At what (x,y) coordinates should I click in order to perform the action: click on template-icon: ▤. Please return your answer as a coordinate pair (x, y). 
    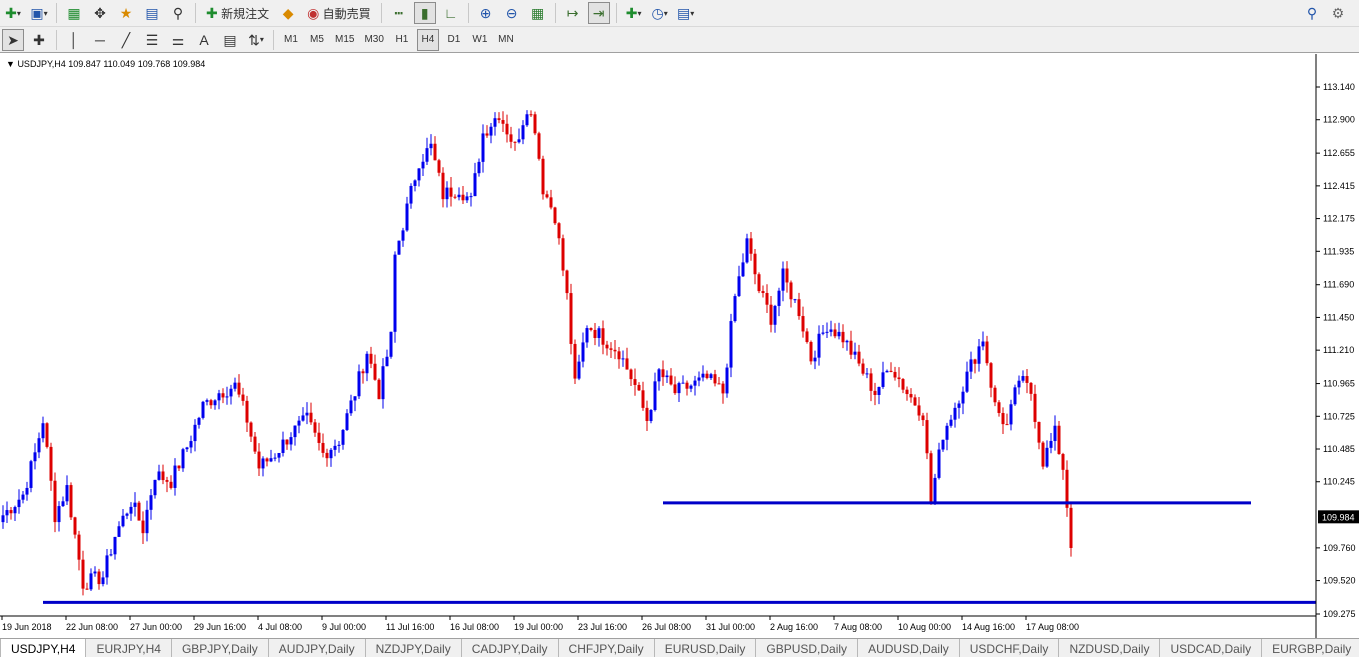
    Looking at the image, I should click on (684, 13).